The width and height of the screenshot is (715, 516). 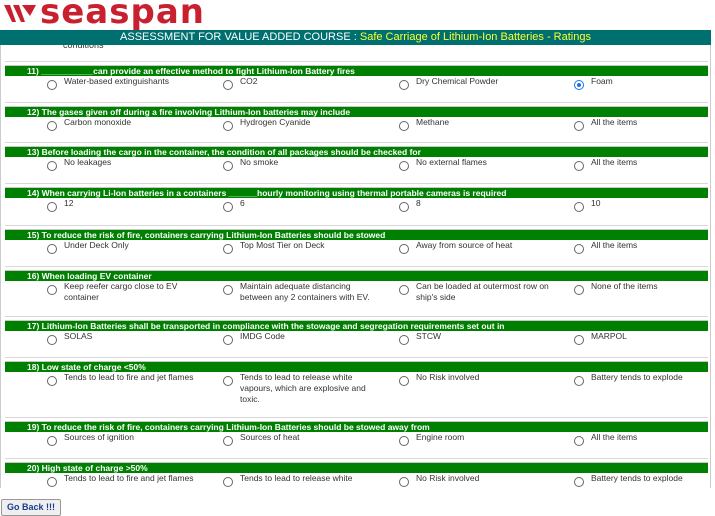 What do you see at coordinates (127, 338) in the screenshot?
I see `answer-option: SOLAS` at bounding box center [127, 338].